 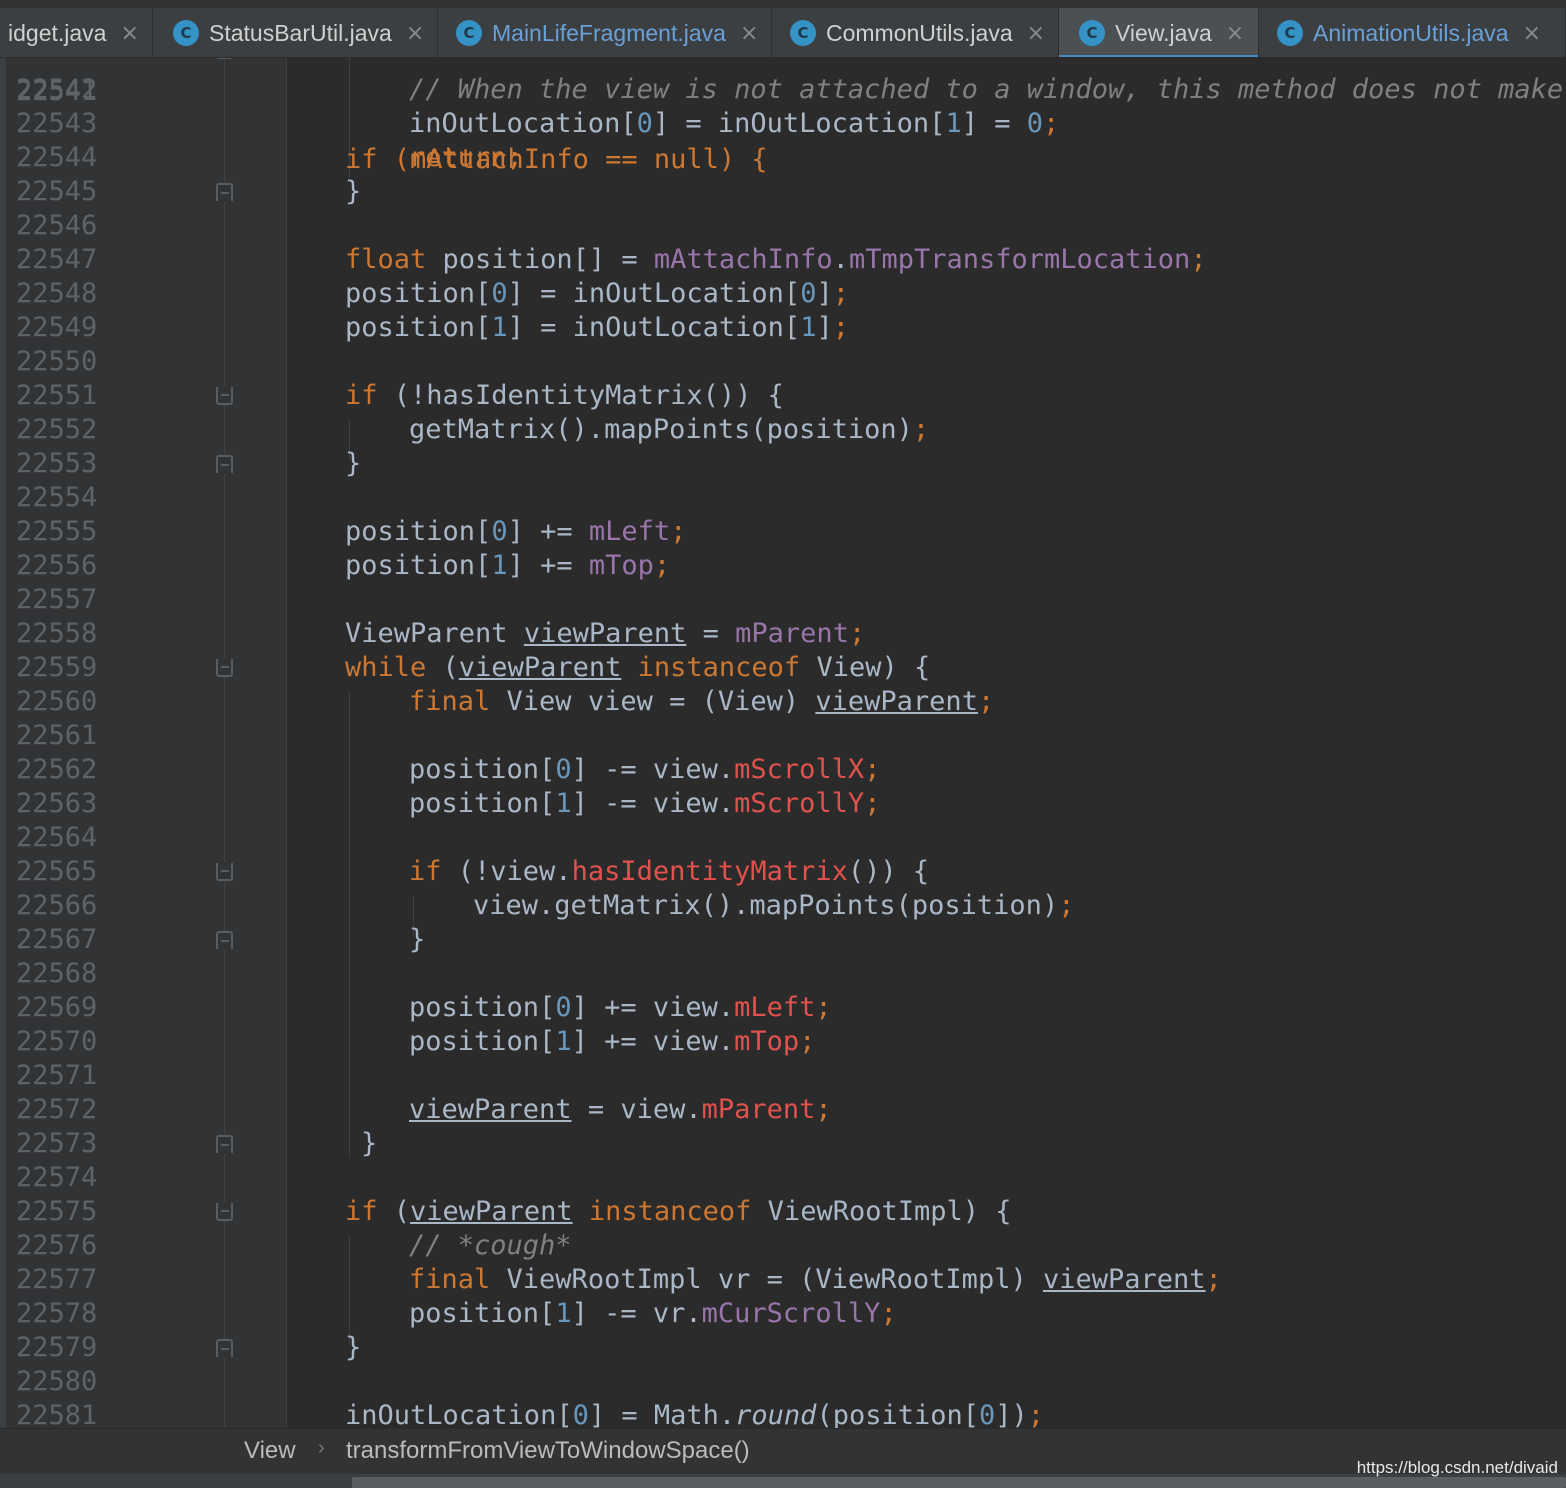 What do you see at coordinates (57, 837) in the screenshot?
I see `line-number: 22564` at bounding box center [57, 837].